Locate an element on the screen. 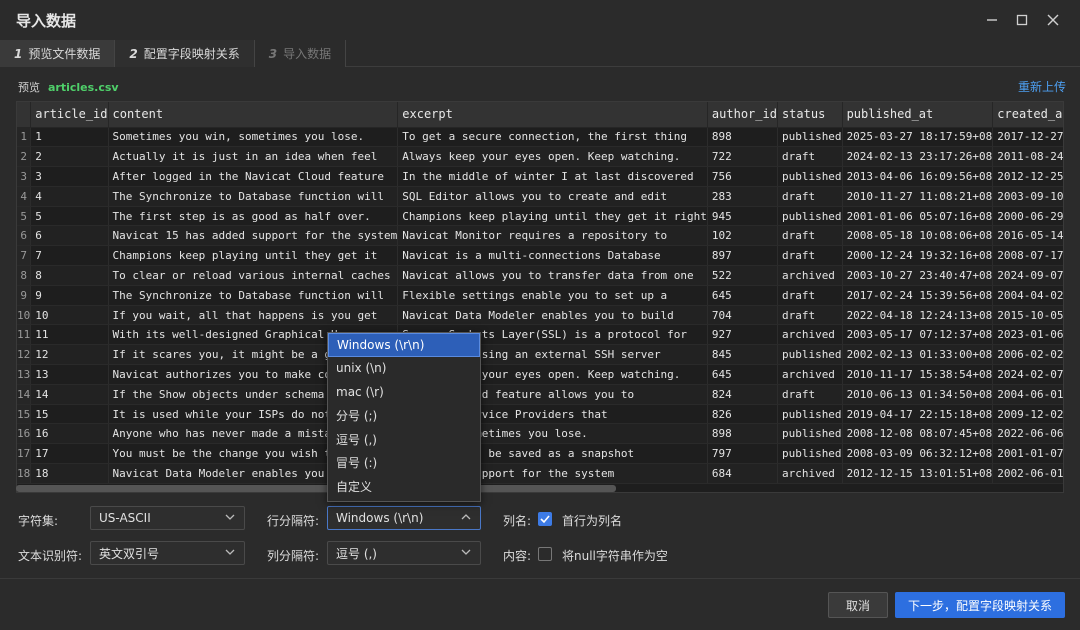 The height and width of the screenshot is (630, 1080). table-cell: 2001-01-07 00: is located at coordinates (1027, 454).